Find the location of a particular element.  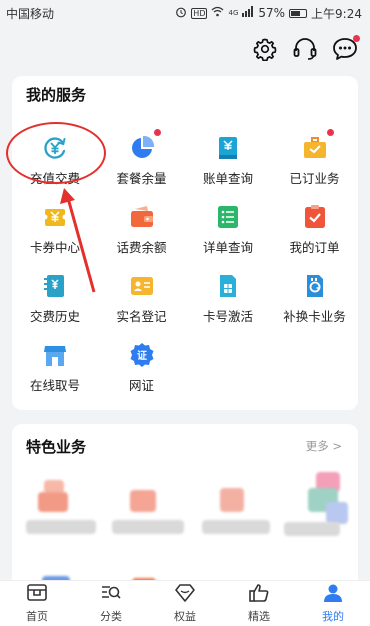

nav-item: 首页 is located at coordinates (37, 603).